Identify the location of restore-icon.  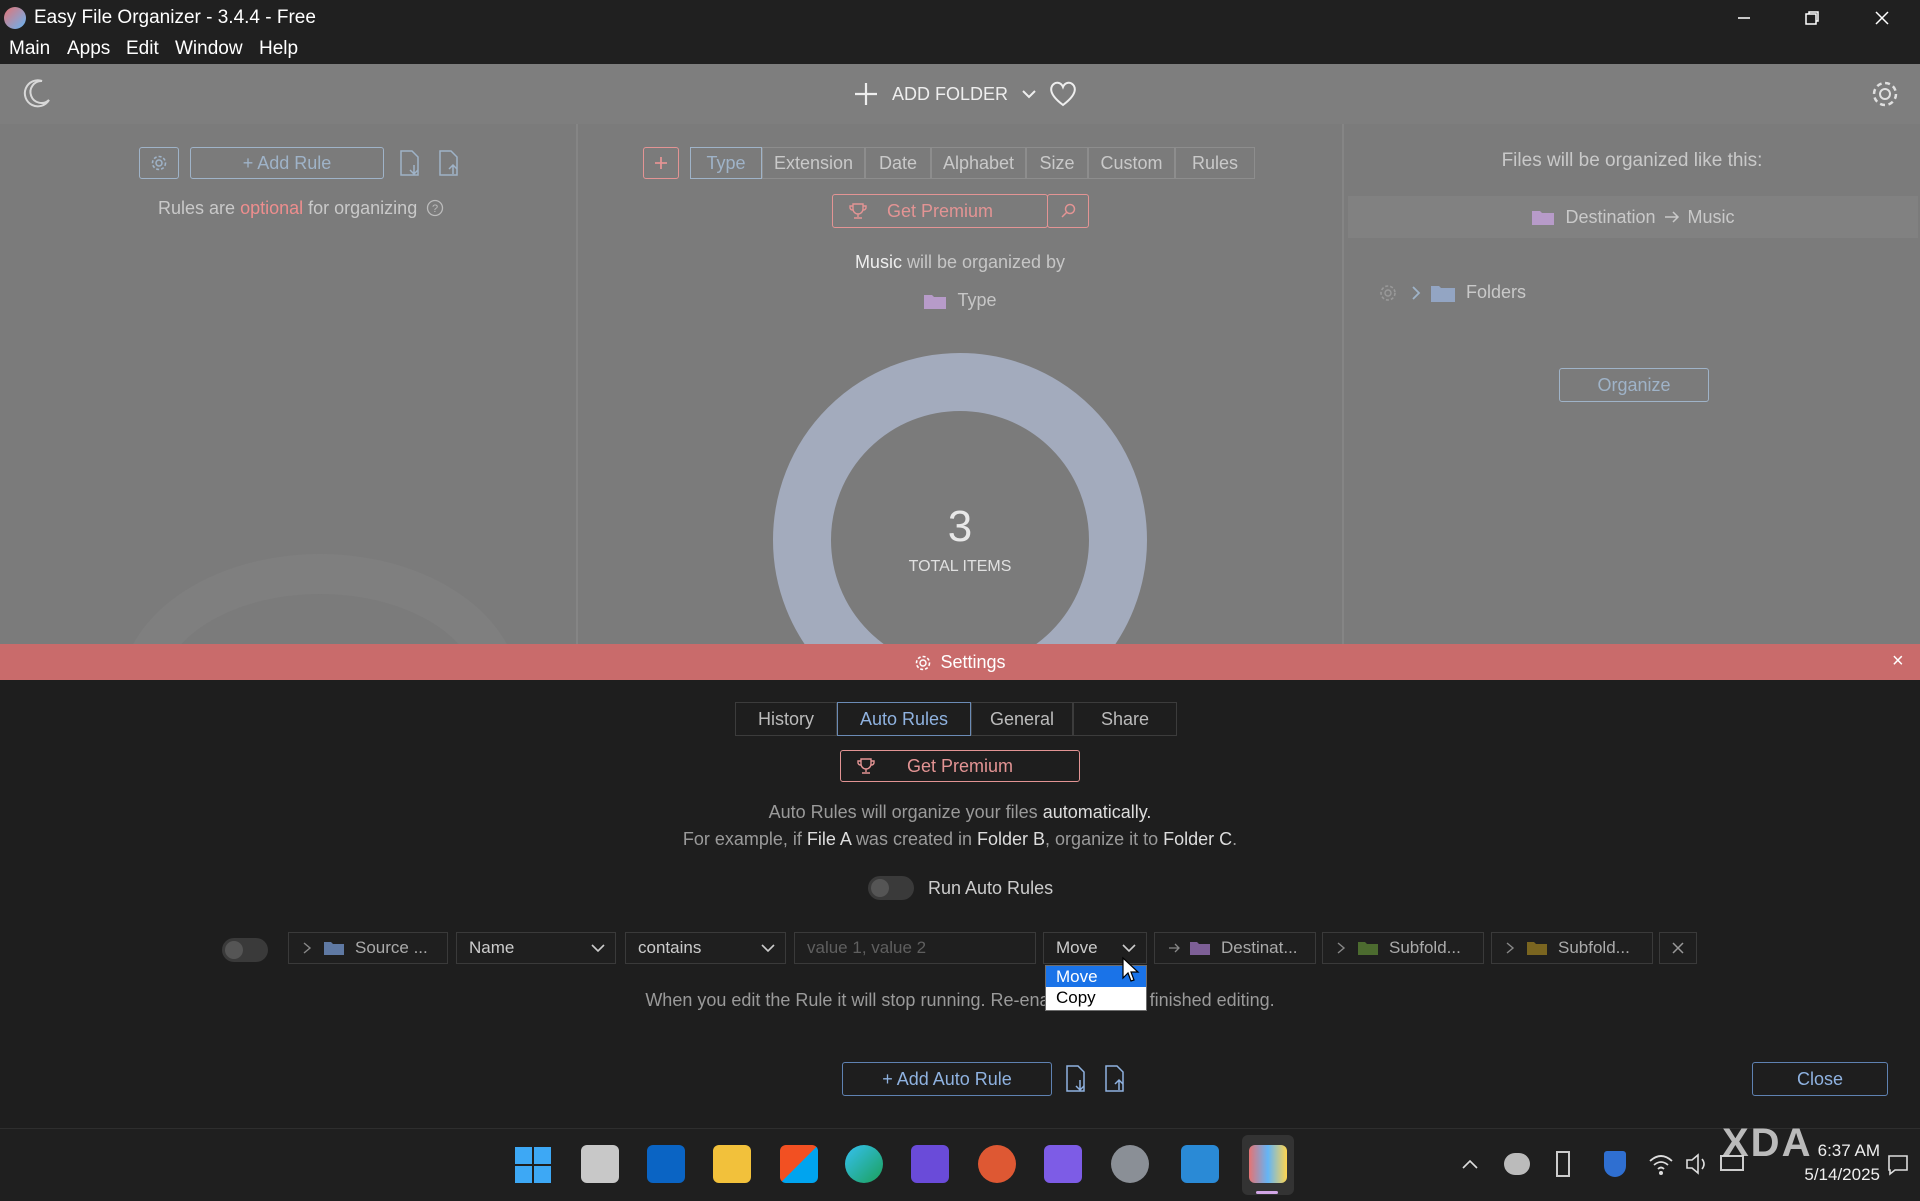
(1812, 18).